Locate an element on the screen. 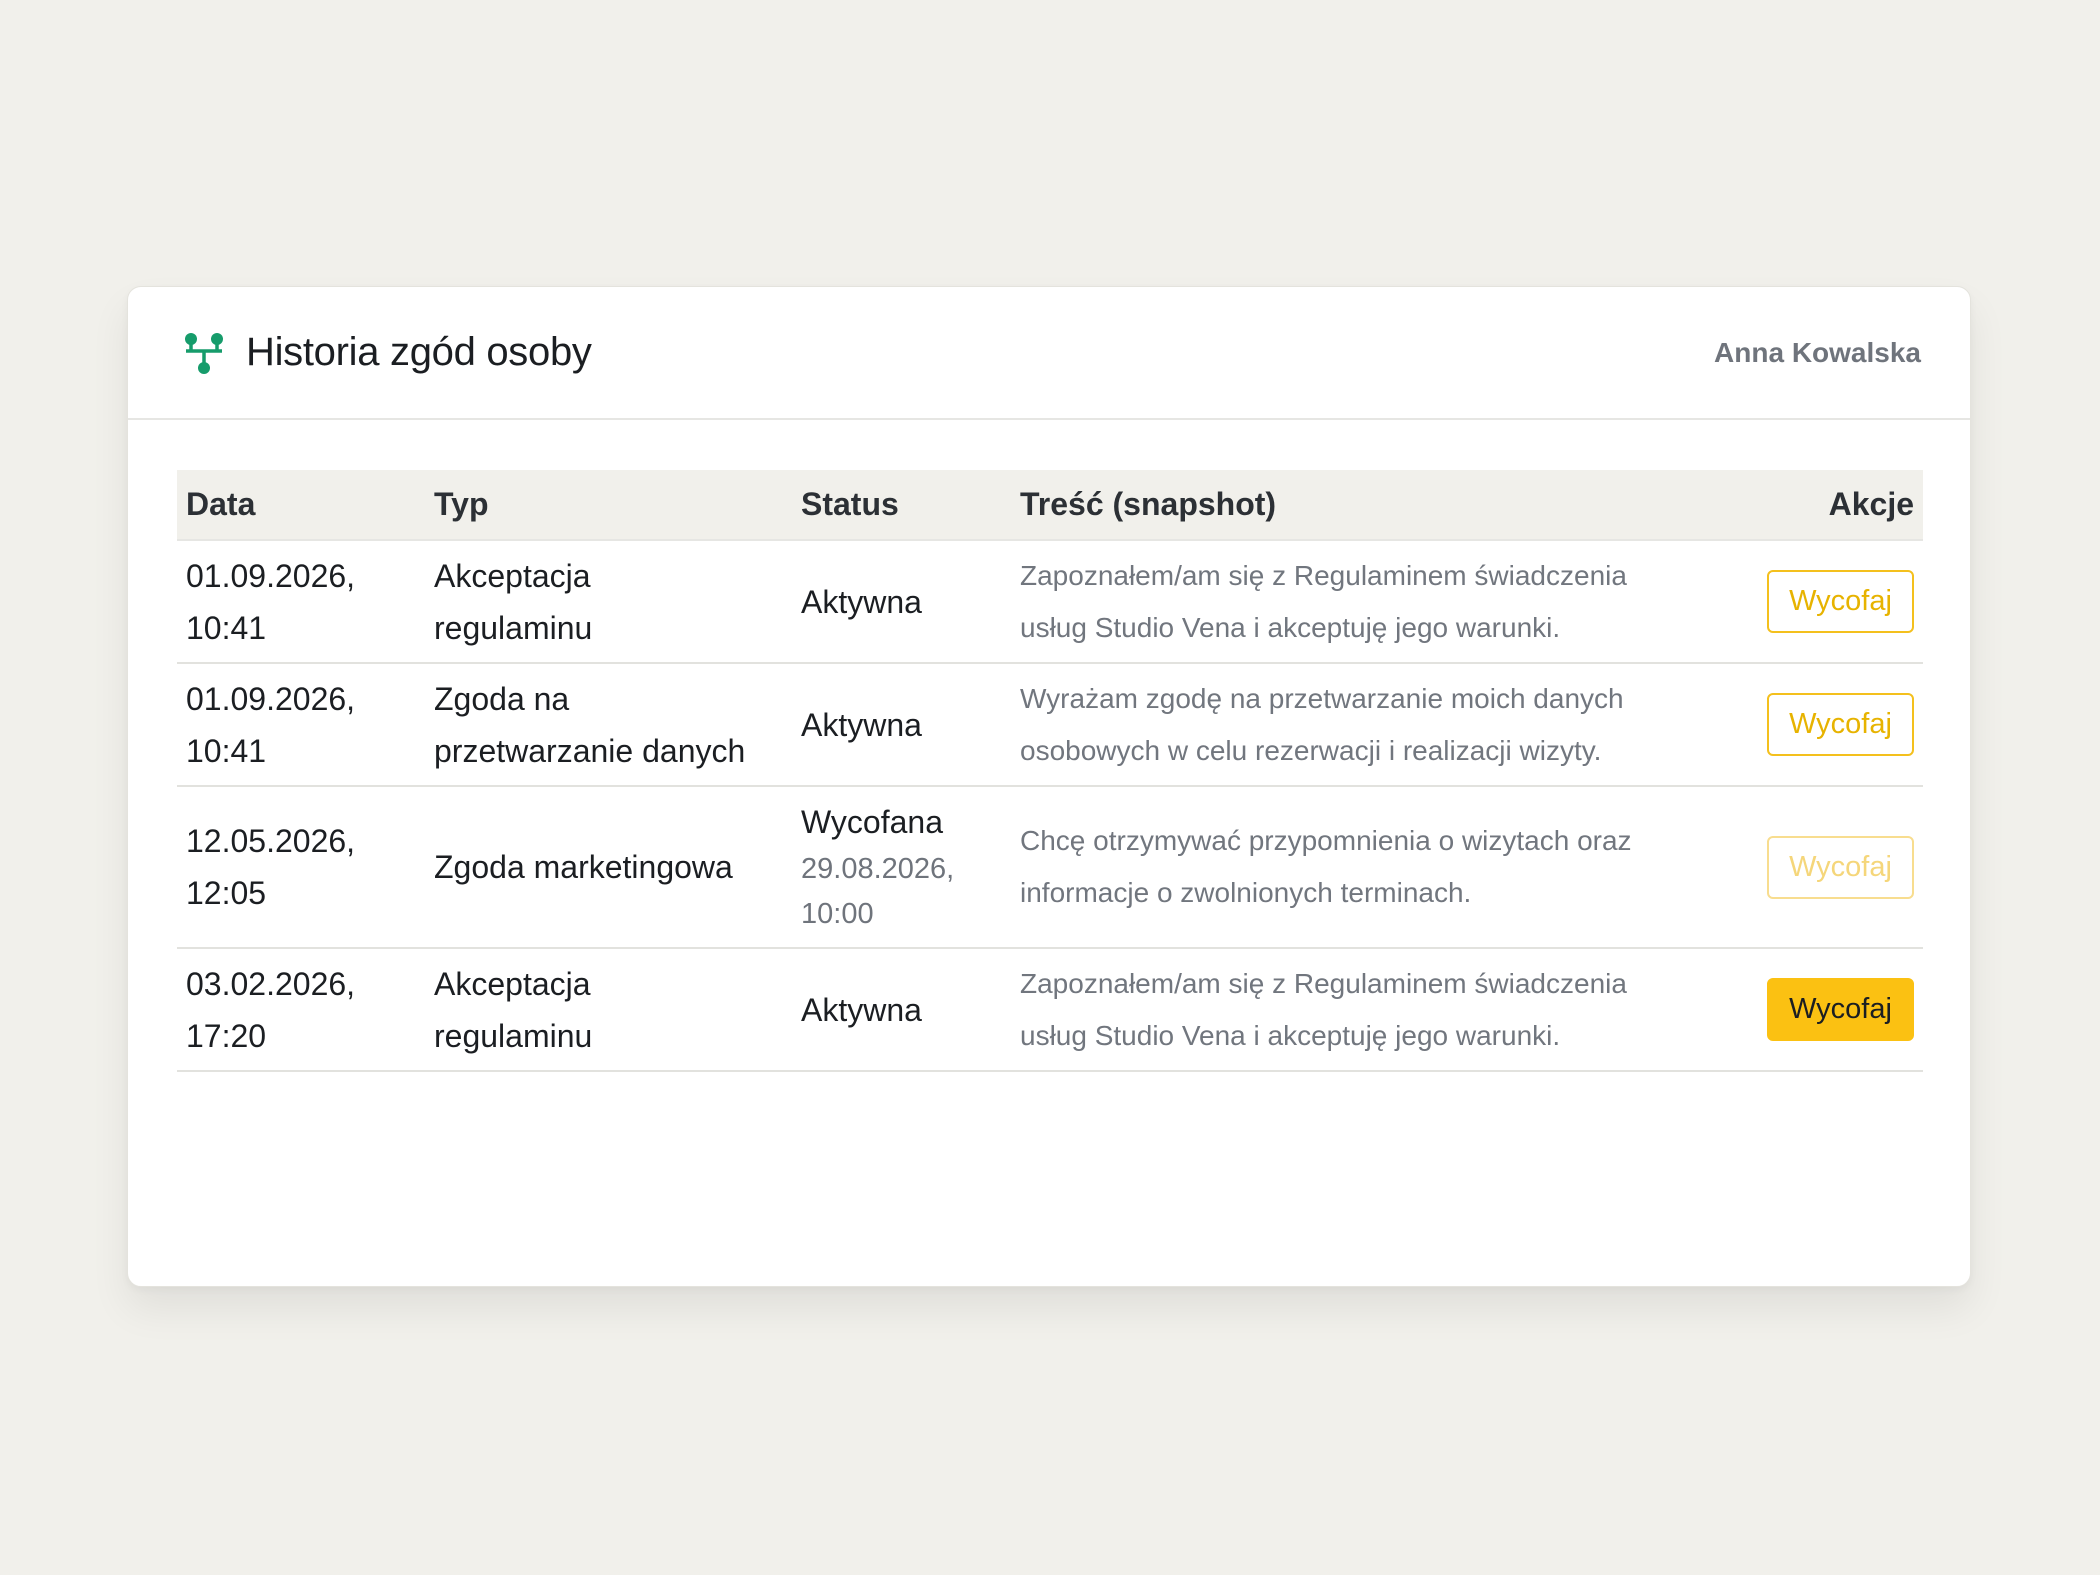  cell-date: 12.05.2026, 12:05 is located at coordinates (301, 867).